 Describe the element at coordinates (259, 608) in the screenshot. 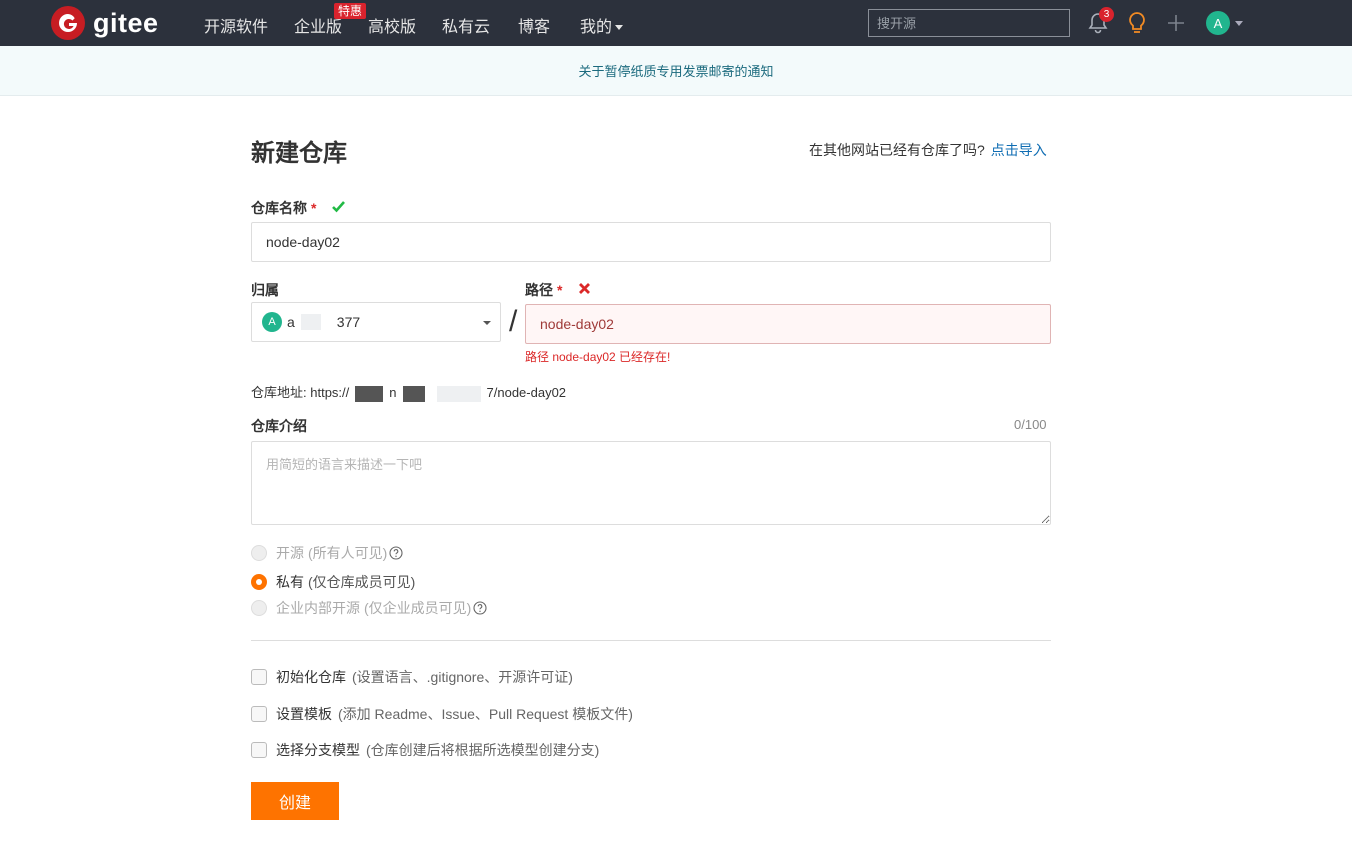

I see `visibility-enterprise-radio` at that location.